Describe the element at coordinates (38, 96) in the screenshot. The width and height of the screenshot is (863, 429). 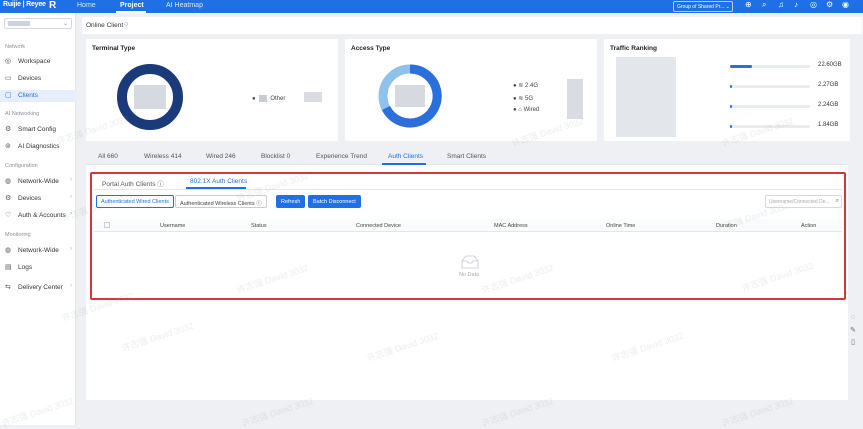
I see `sidebar-item-clients: ▢ Clients` at that location.